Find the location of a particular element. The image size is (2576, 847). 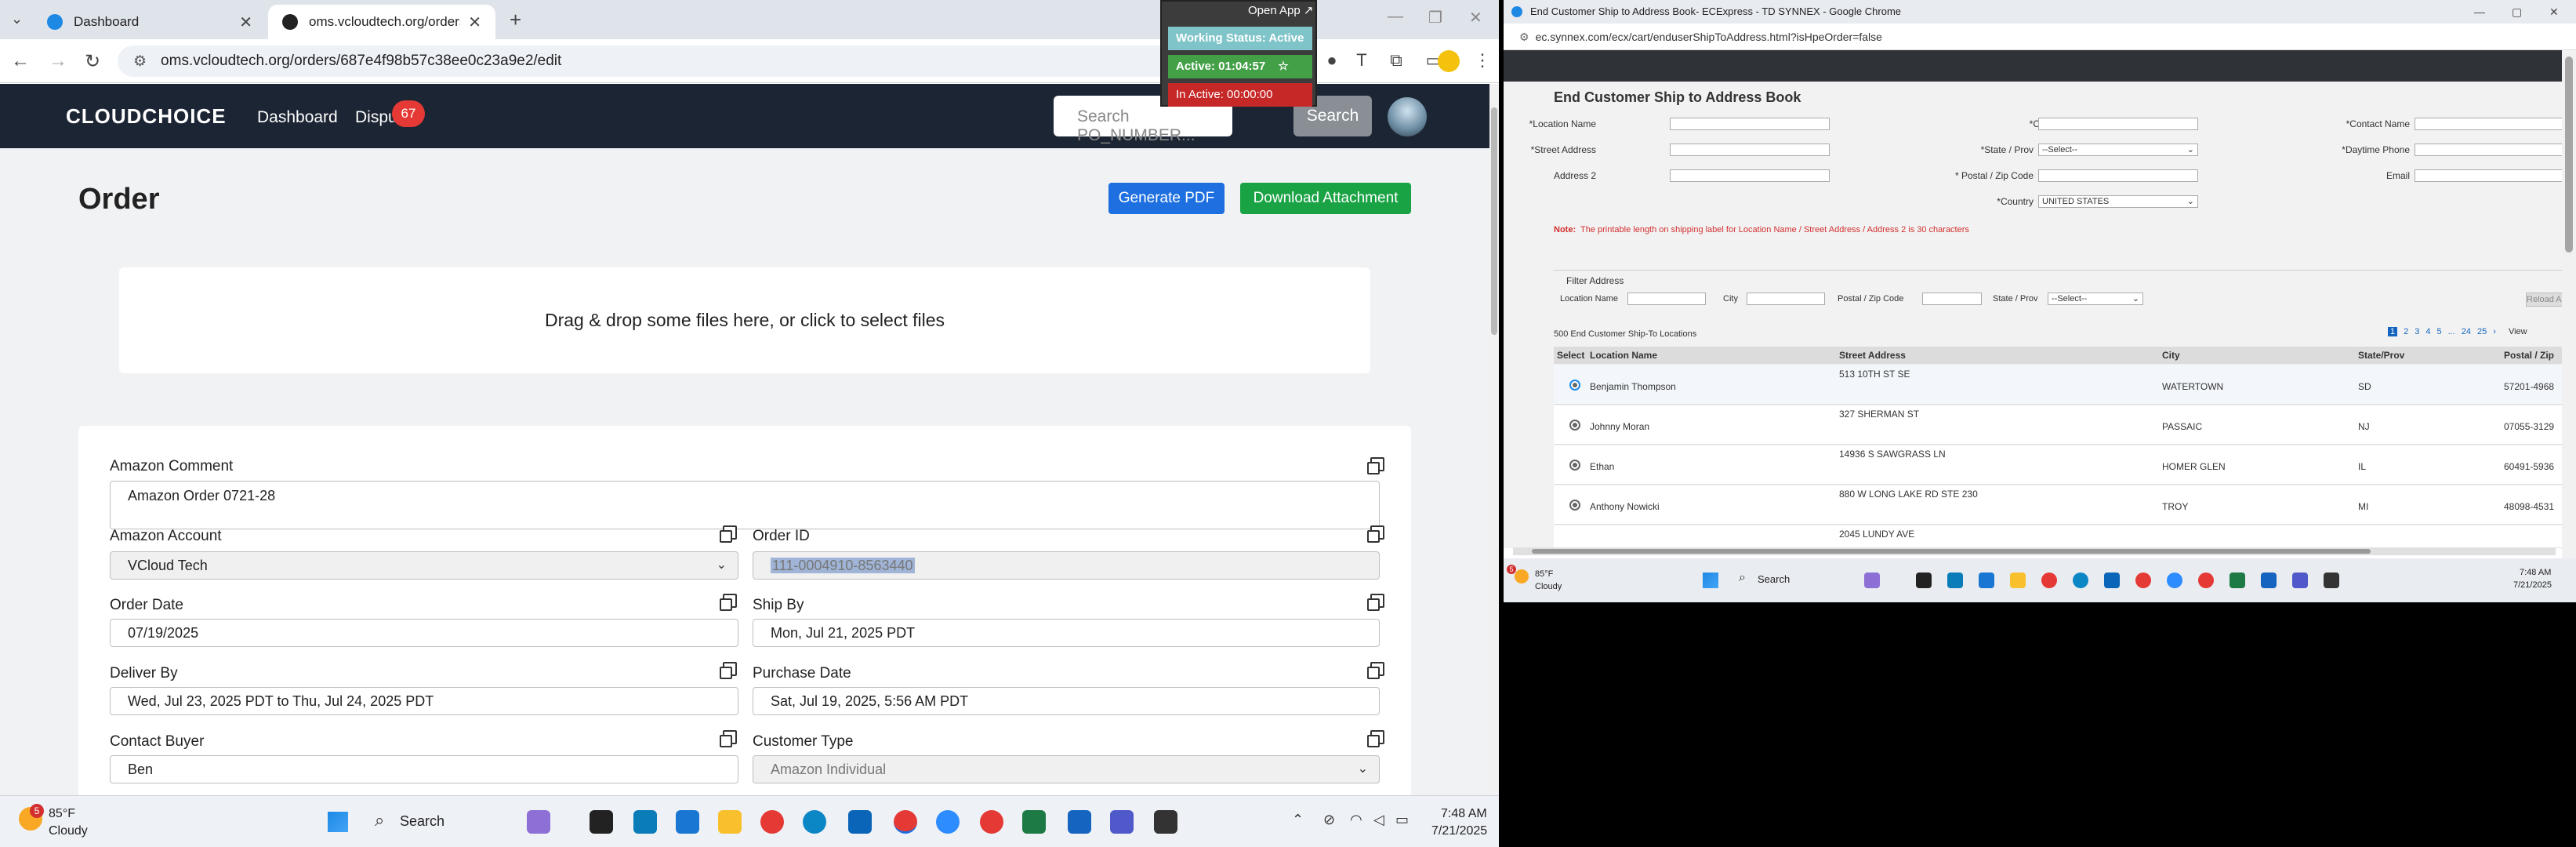

page-3: 3 is located at coordinates (2417, 331).